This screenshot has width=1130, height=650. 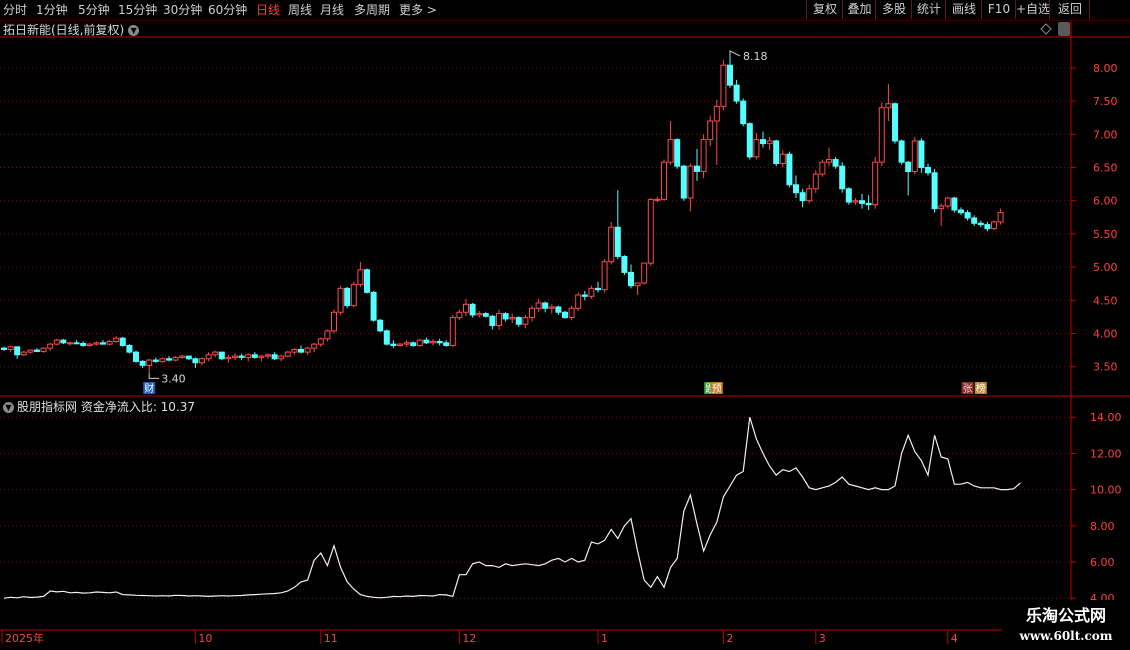 What do you see at coordinates (1105, 101) in the screenshot?
I see `price-tick-label: 7.50` at bounding box center [1105, 101].